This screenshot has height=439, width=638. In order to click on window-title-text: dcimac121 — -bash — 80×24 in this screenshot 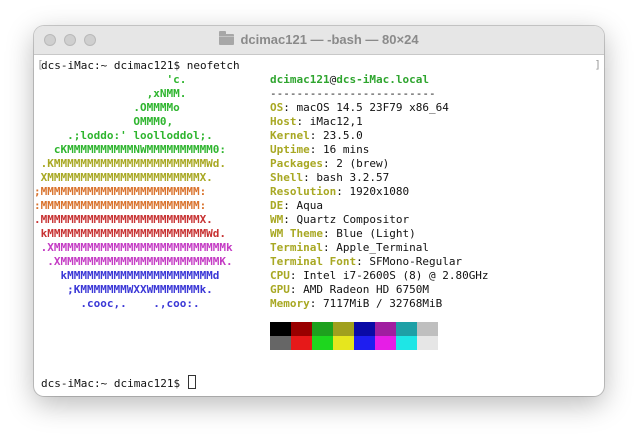, I will do `click(329, 39)`.